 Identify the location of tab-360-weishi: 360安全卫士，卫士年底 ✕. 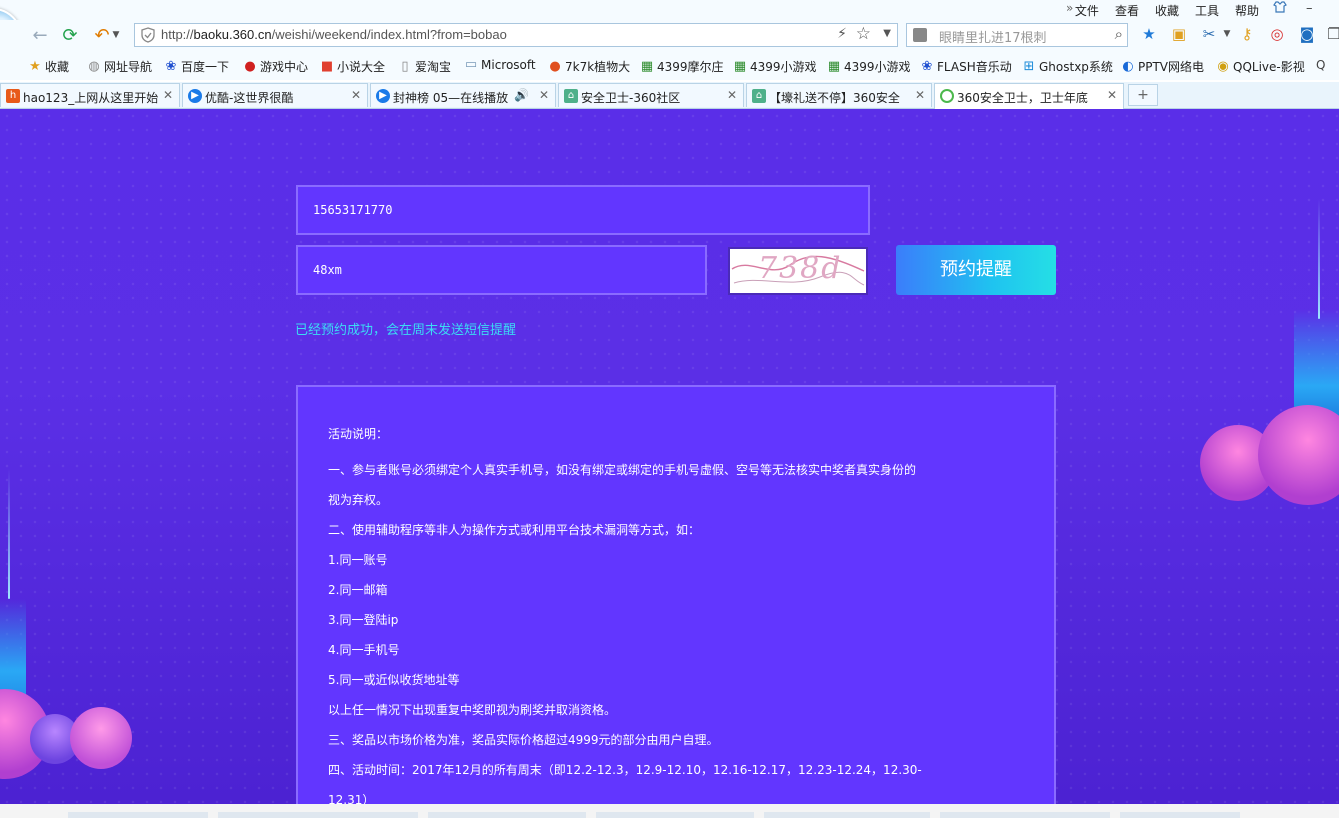
(1029, 96).